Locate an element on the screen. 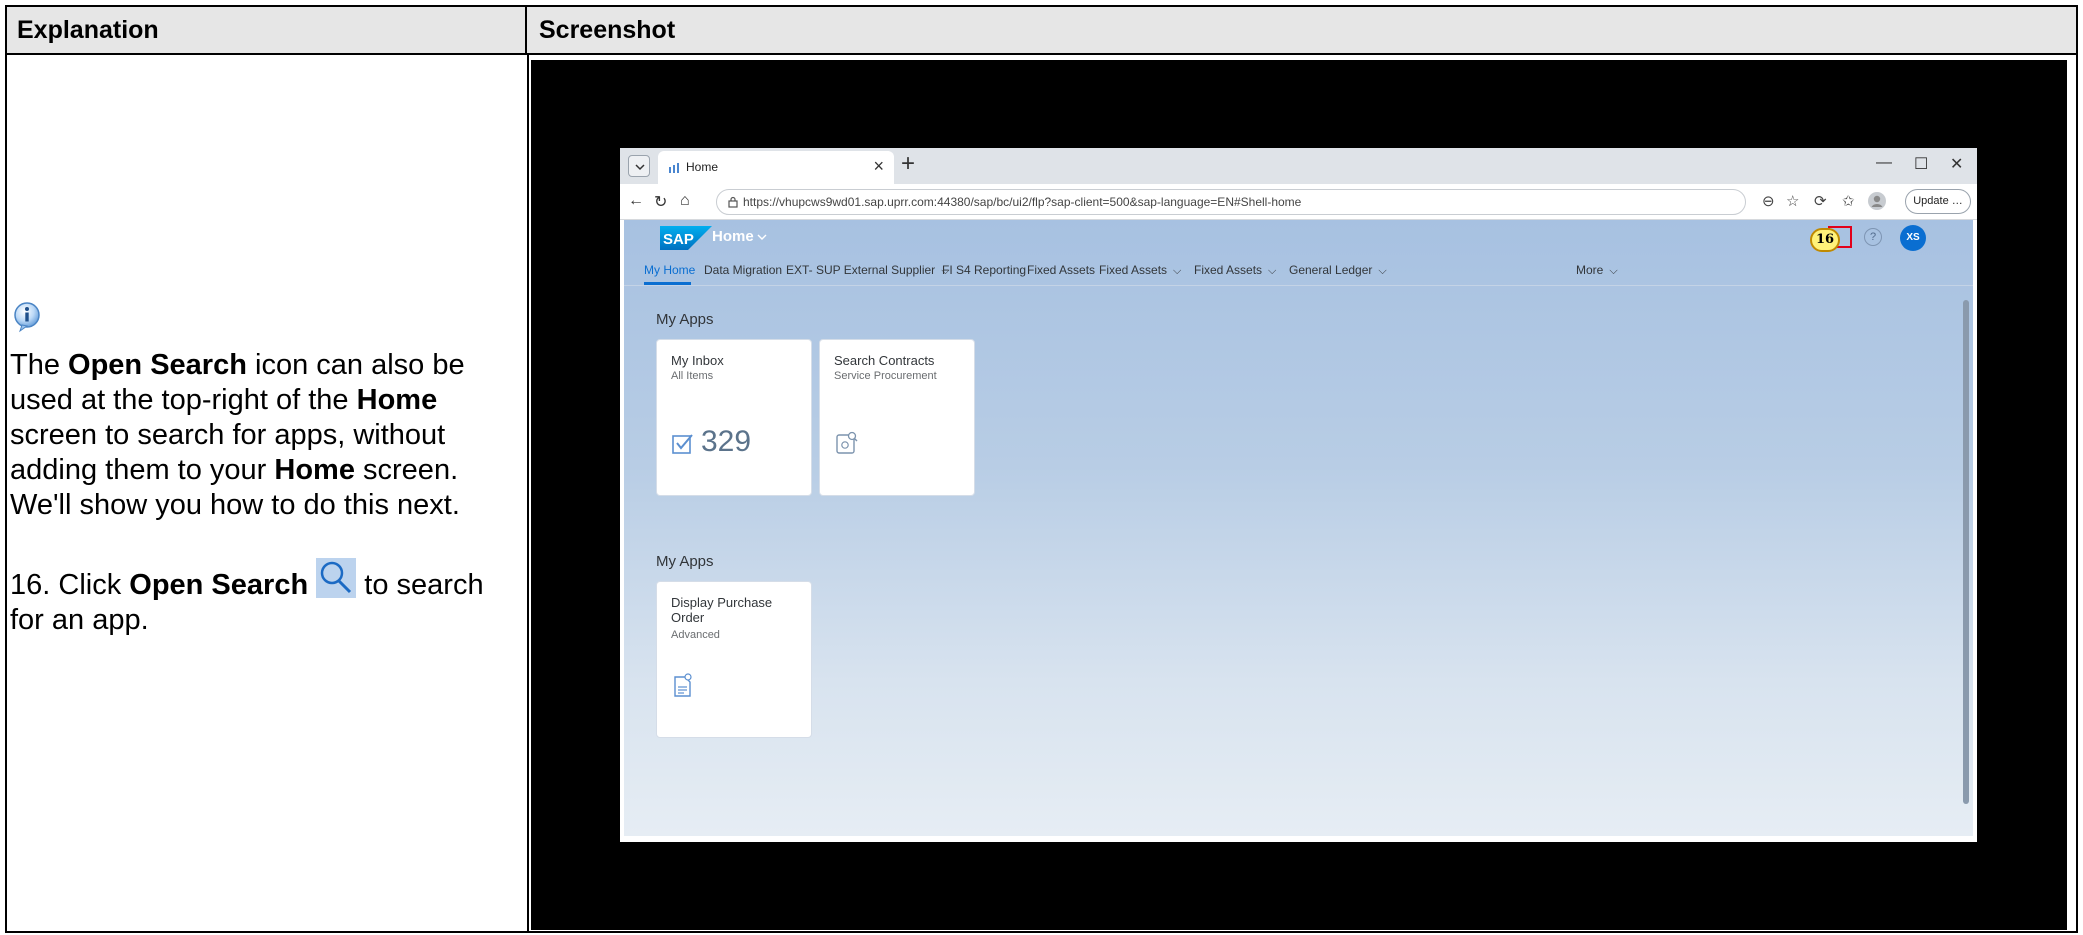 The image size is (2083, 935). nav-active-indicator is located at coordinates (667, 283).